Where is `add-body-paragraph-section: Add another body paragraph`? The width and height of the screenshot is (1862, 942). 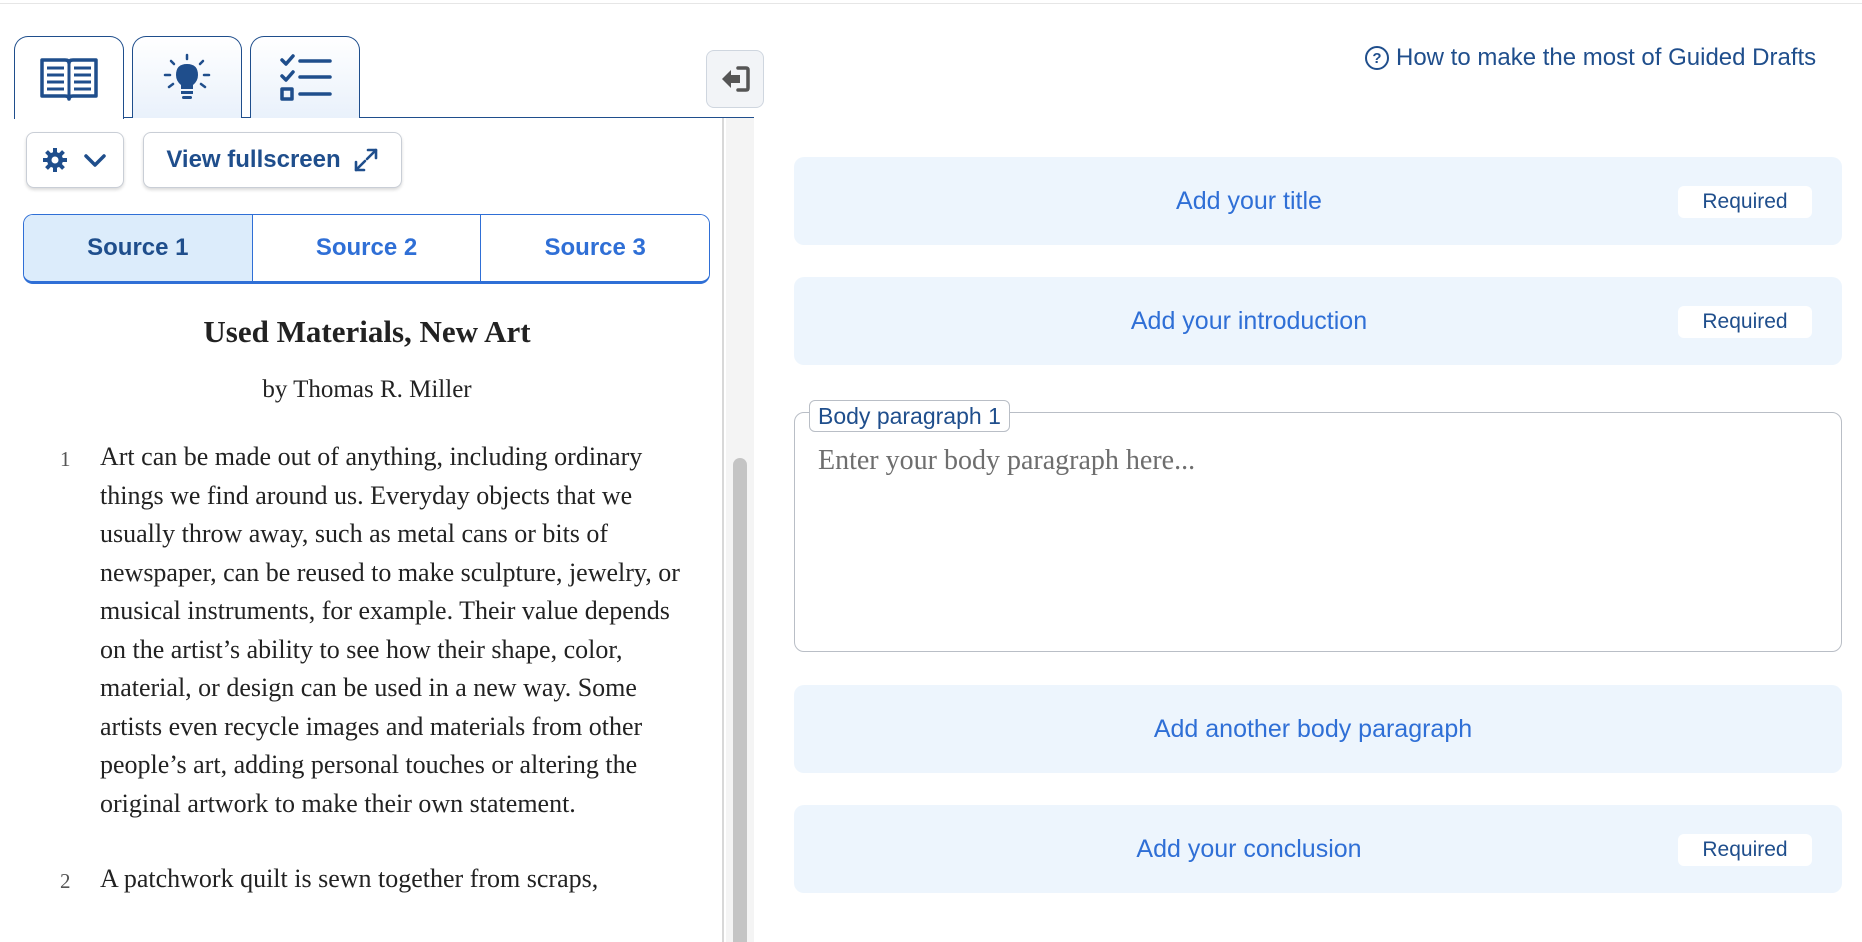
add-body-paragraph-section: Add another body paragraph is located at coordinates (1318, 729).